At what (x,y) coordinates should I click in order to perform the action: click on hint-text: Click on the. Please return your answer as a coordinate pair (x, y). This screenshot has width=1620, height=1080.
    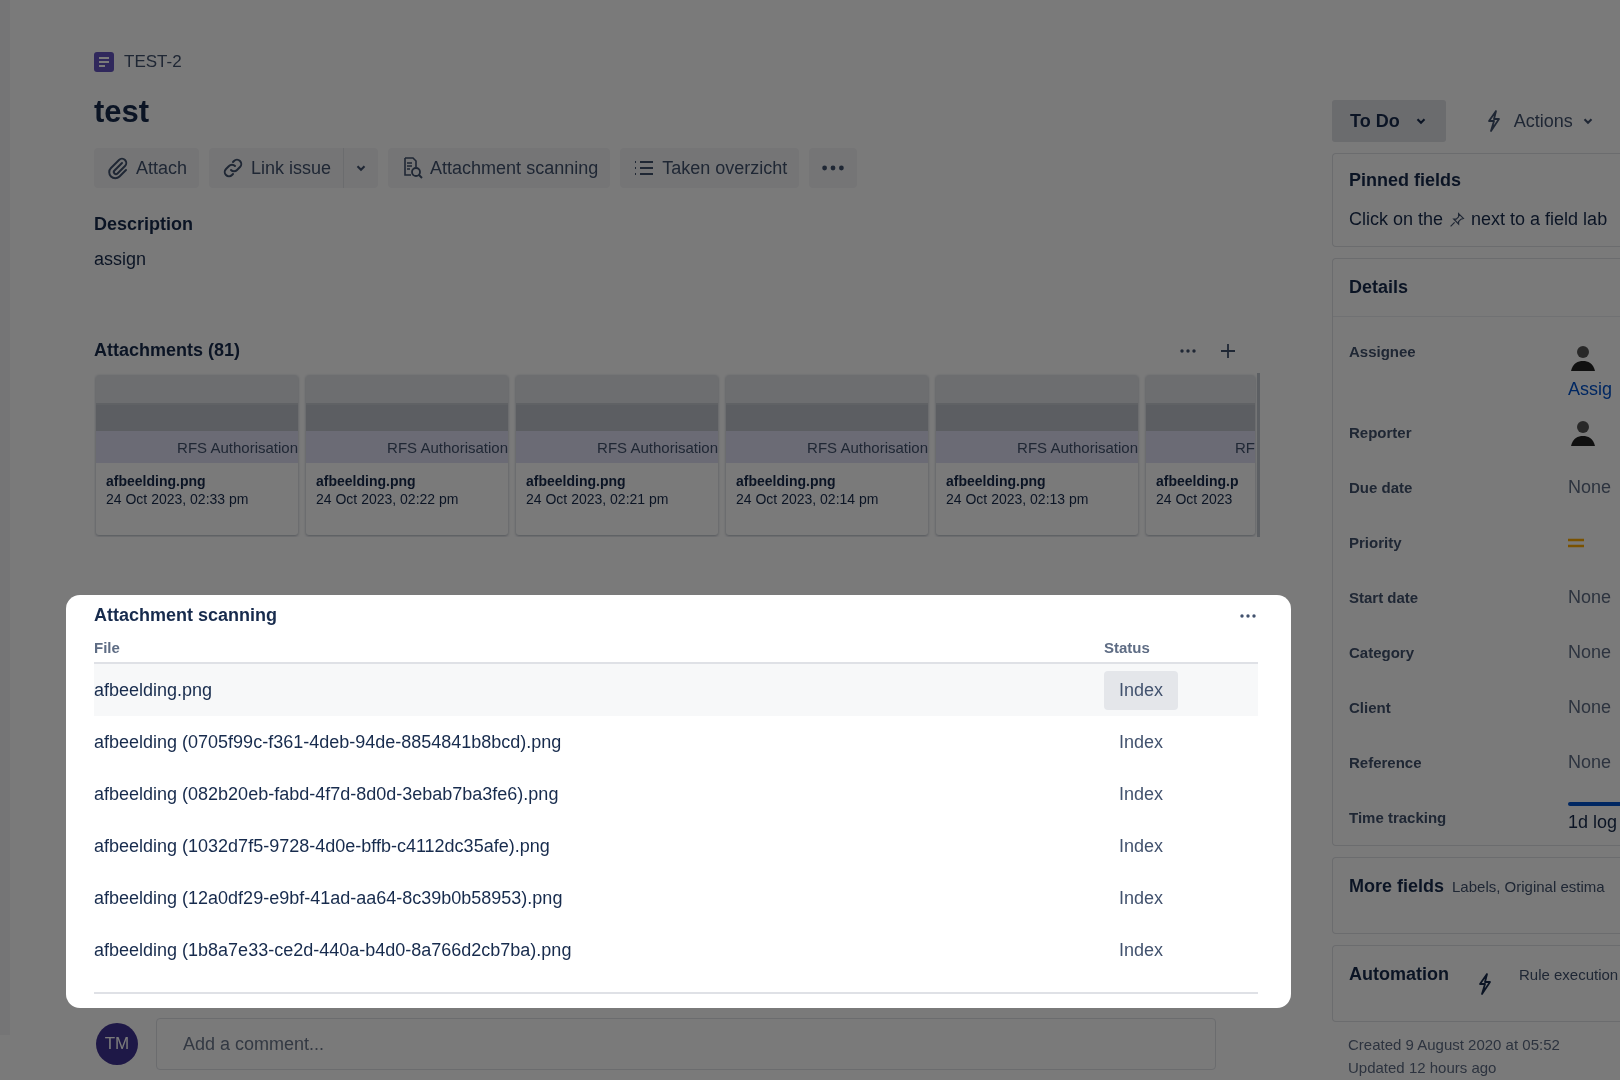
    Looking at the image, I should click on (1396, 219).